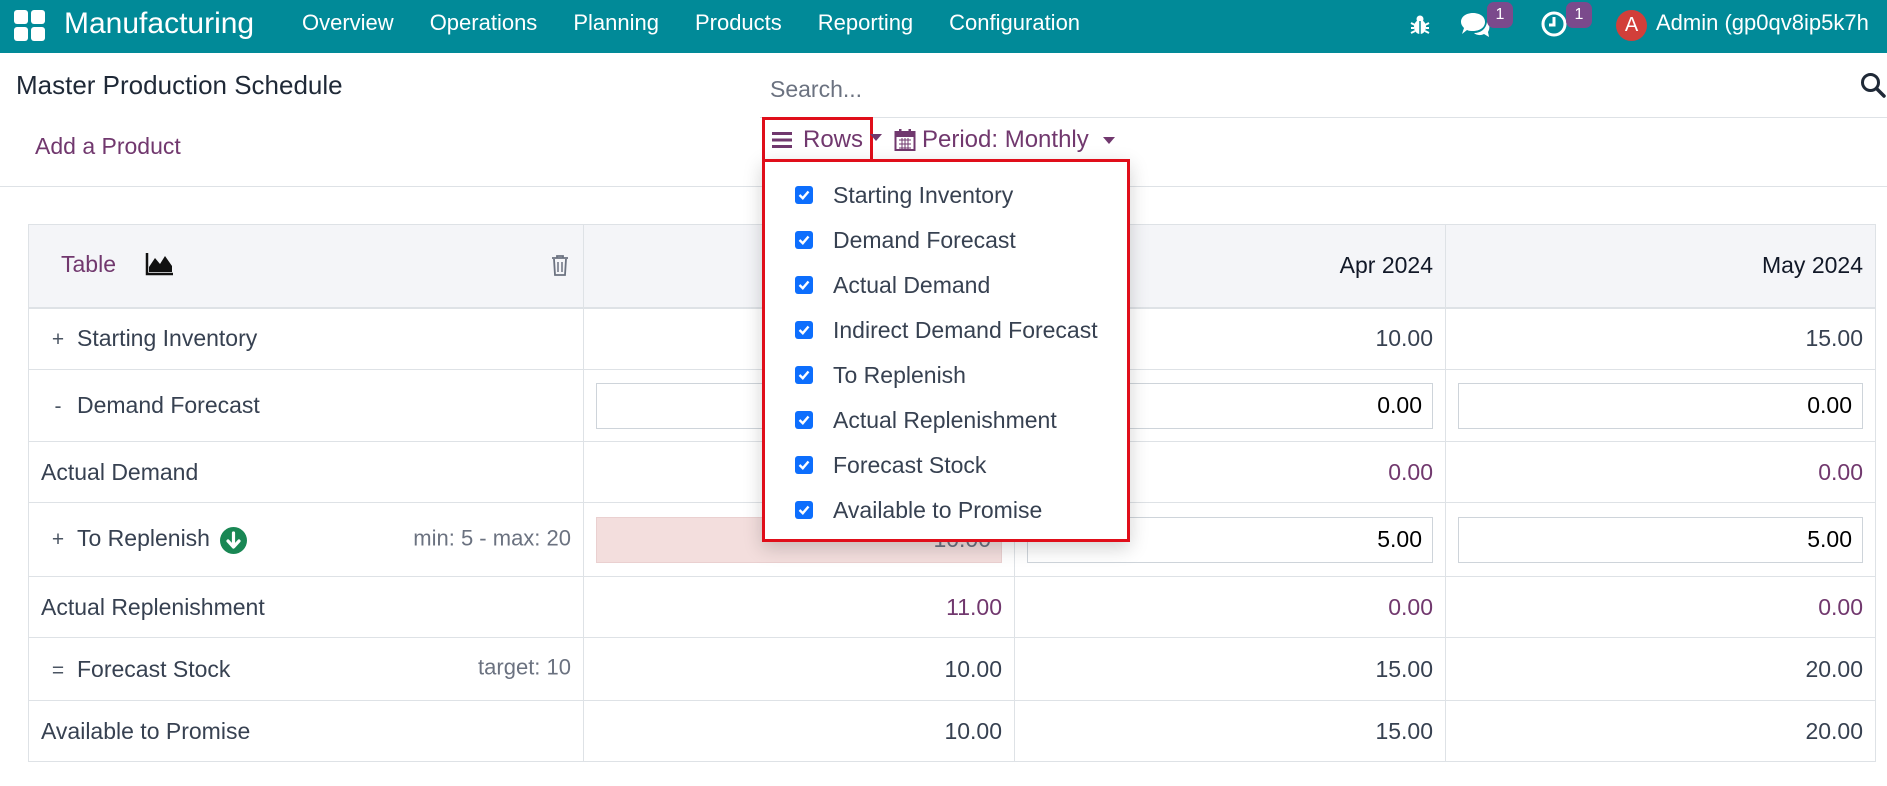 This screenshot has width=1887, height=786. Describe the element at coordinates (965, 329) in the screenshot. I see `rows-option-label: Indirect Demand Forecast` at that location.